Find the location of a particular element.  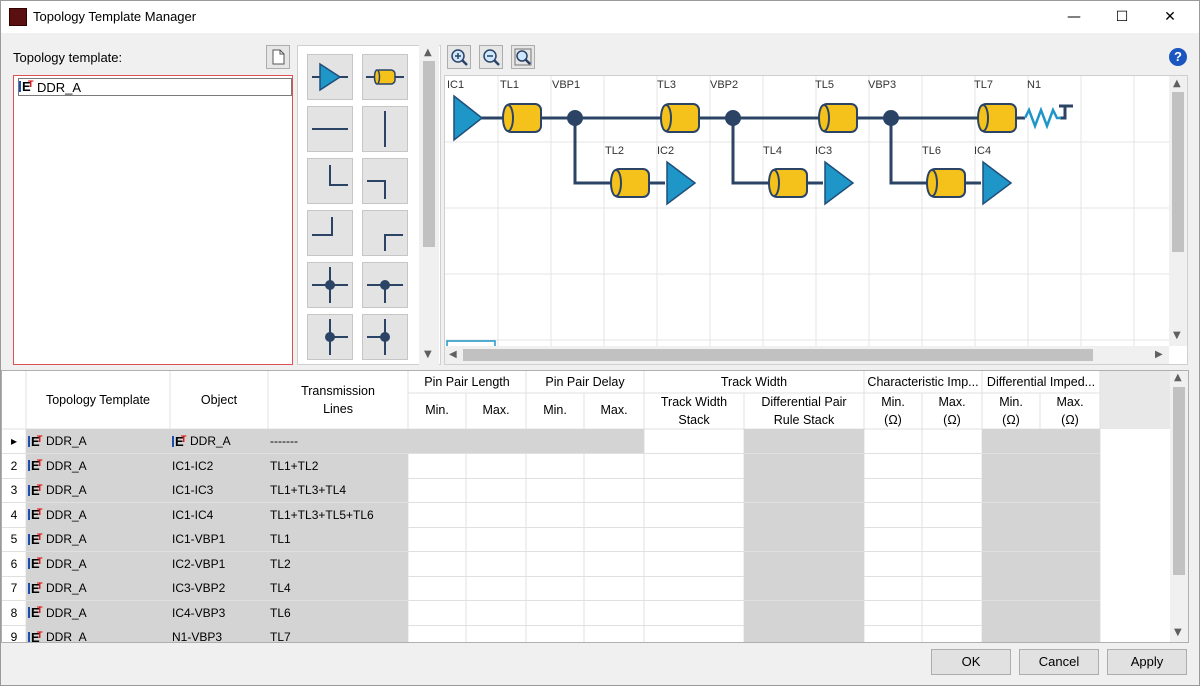

maximize-button: ☐ is located at coordinates (1122, 17).